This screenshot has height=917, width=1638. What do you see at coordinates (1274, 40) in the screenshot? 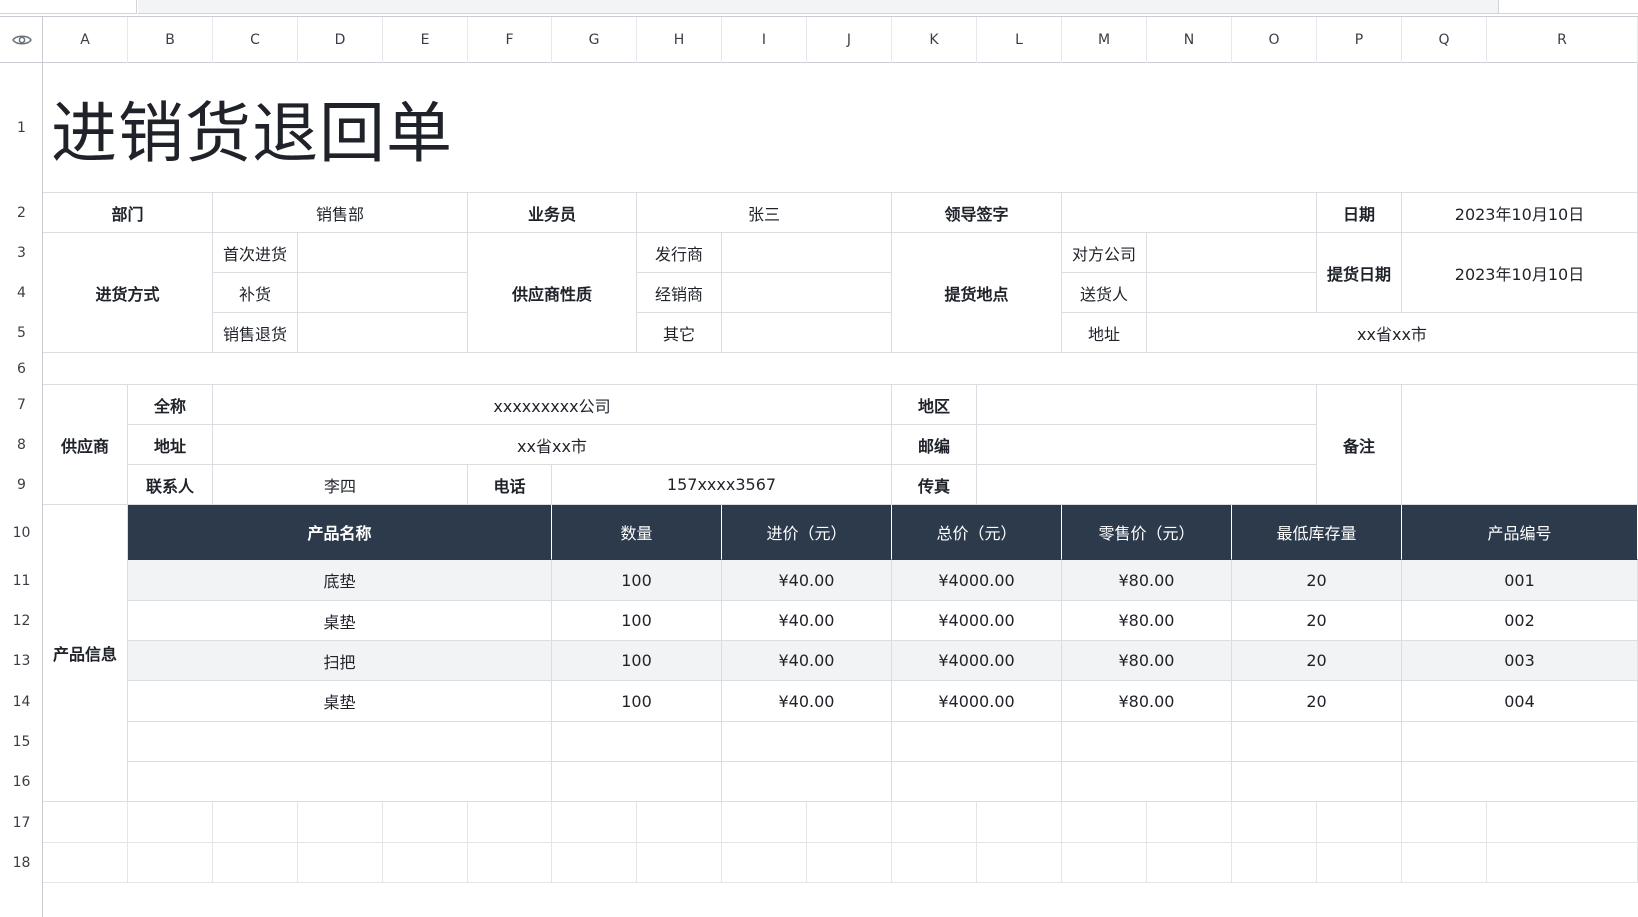
I see `column-header-o: O` at bounding box center [1274, 40].